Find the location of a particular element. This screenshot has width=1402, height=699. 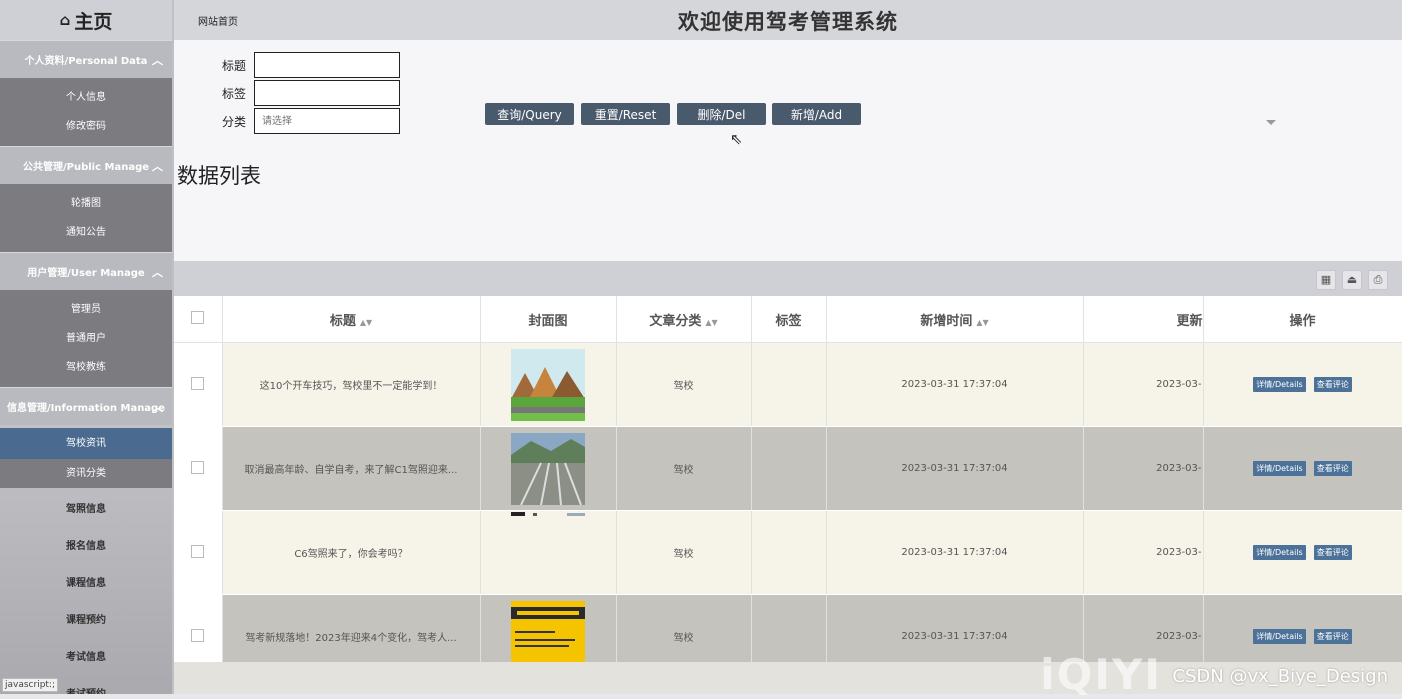

col-header-category: 文章分类 ▲▼ is located at coordinates (684, 319).